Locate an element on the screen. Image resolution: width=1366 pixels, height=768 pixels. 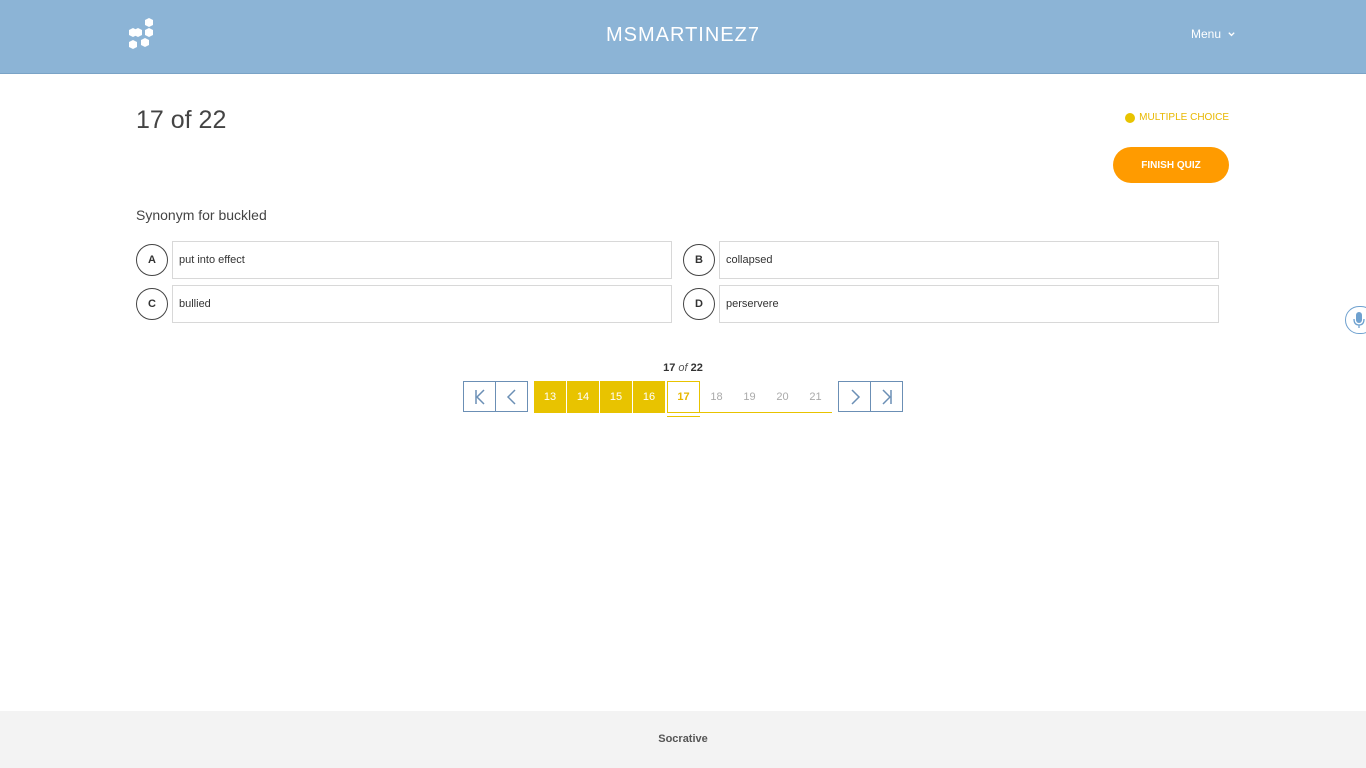
question-text: Synonym for buckled is located at coordinates (201, 215).